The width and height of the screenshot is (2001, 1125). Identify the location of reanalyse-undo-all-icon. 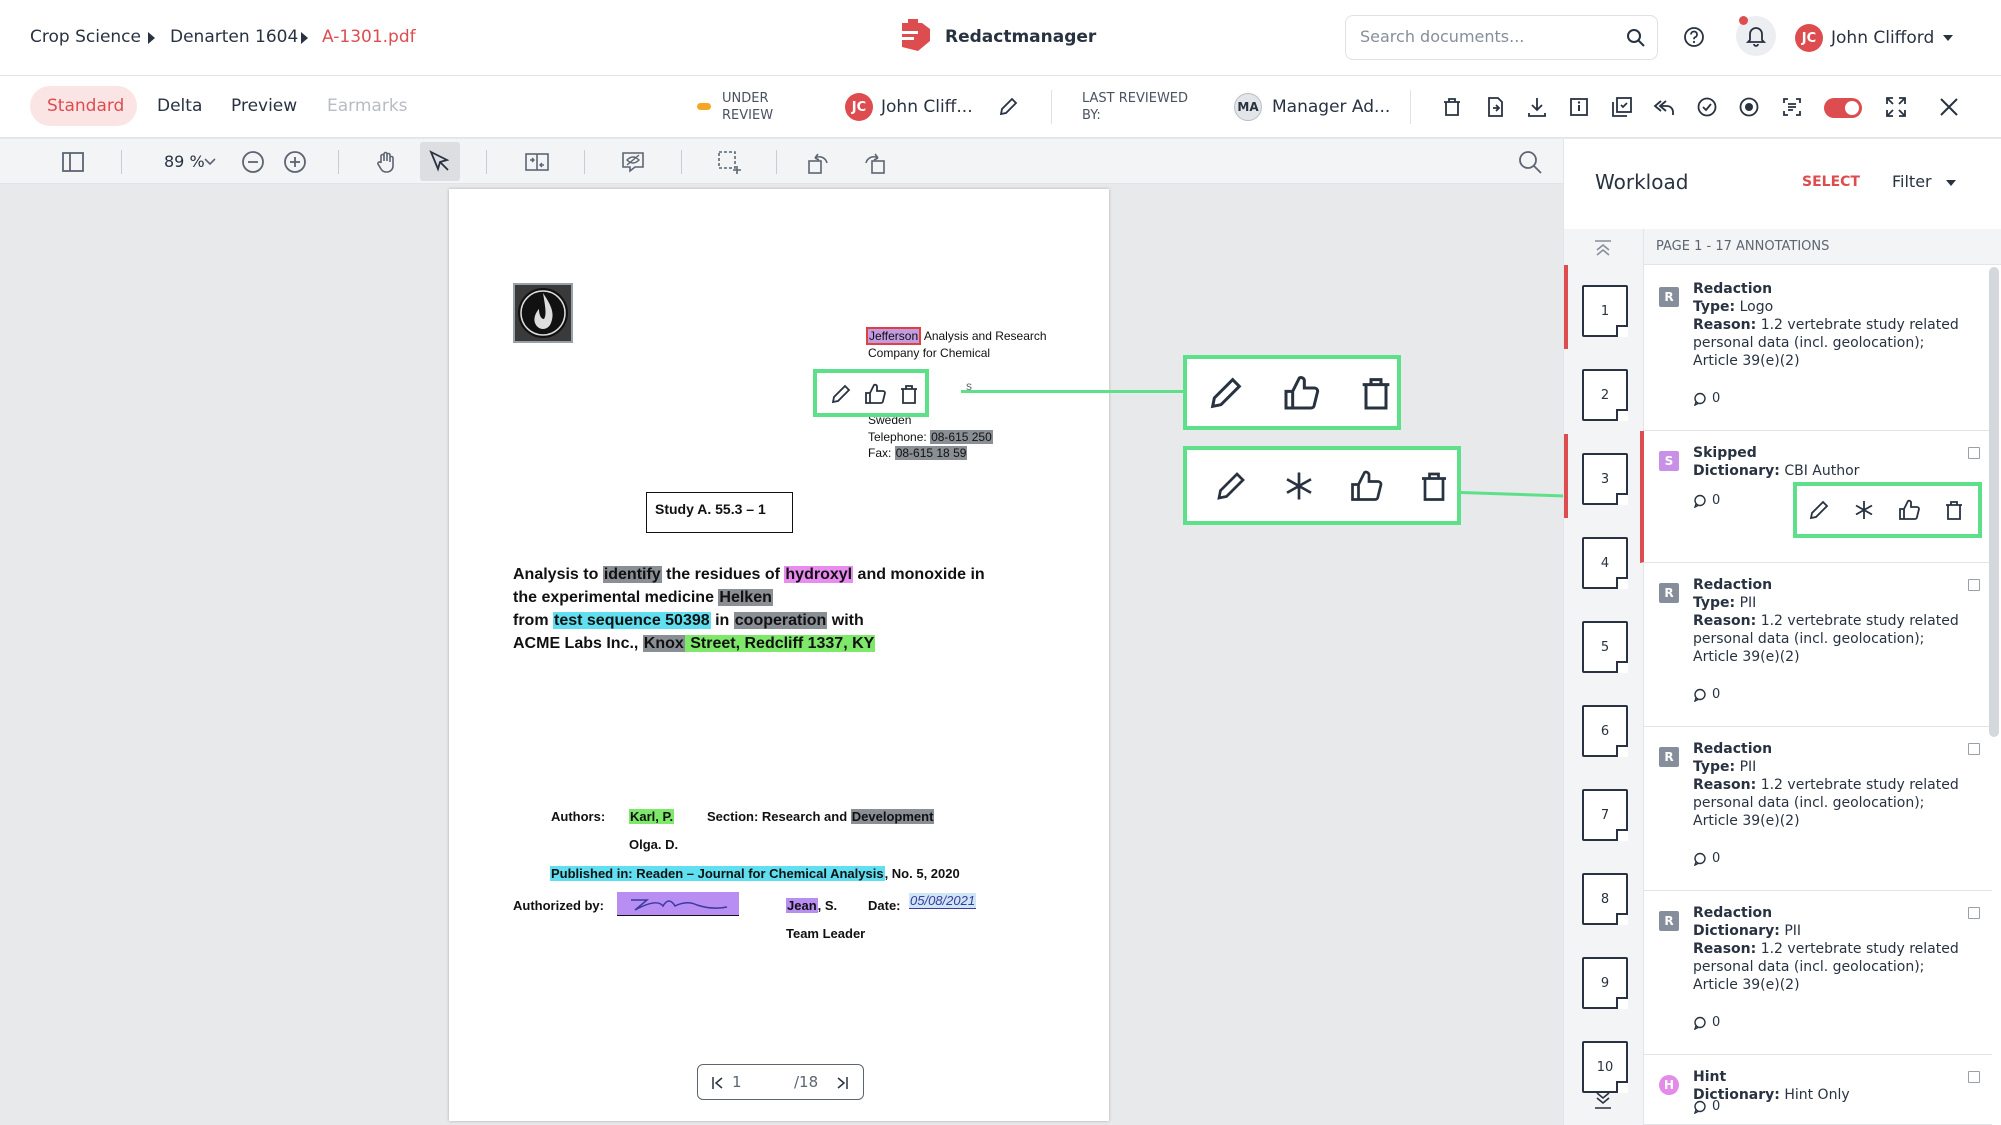
(1664, 107).